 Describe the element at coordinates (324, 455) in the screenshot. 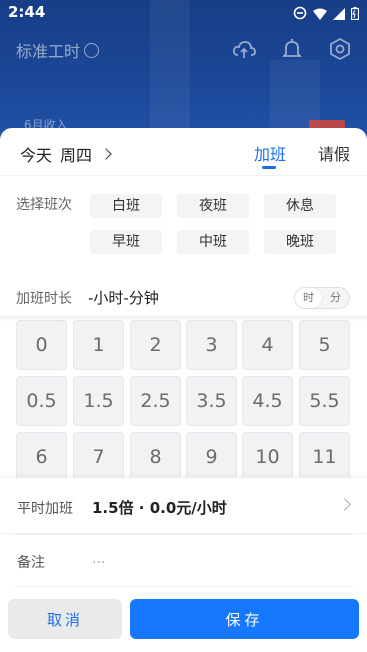

I see `key-11: 11` at that location.